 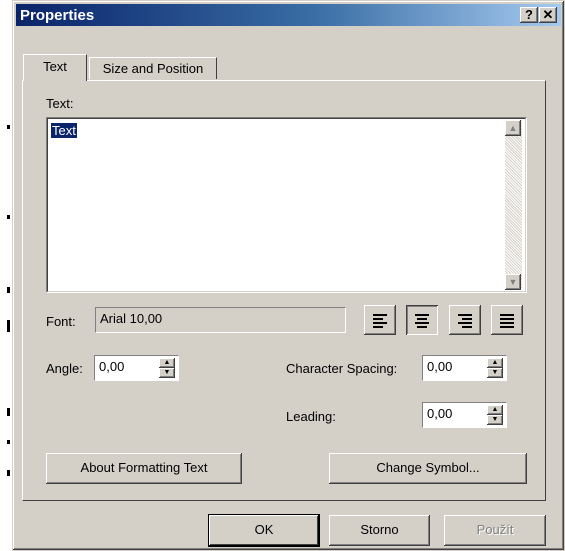 I want to click on tab-text: Text, so click(x=55, y=67).